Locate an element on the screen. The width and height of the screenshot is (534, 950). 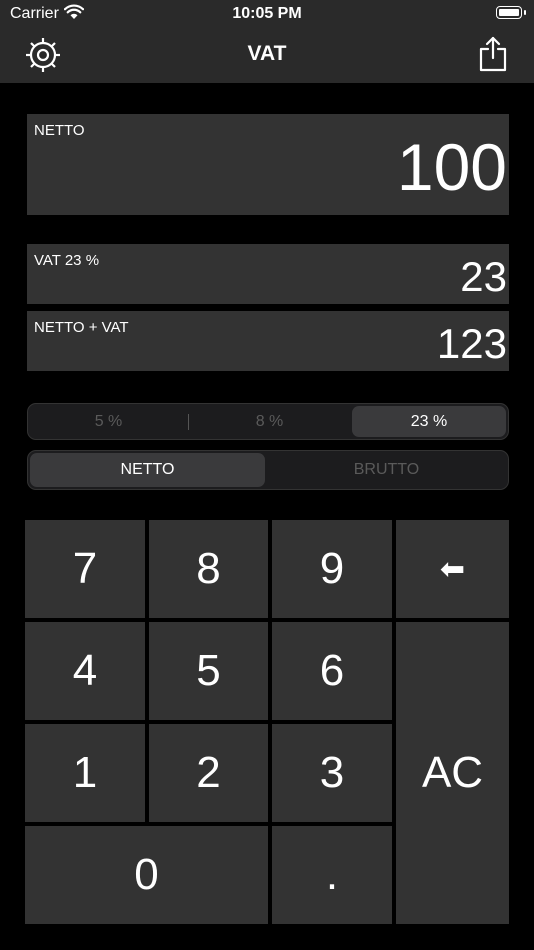
clear-key: AC is located at coordinates (452, 773).